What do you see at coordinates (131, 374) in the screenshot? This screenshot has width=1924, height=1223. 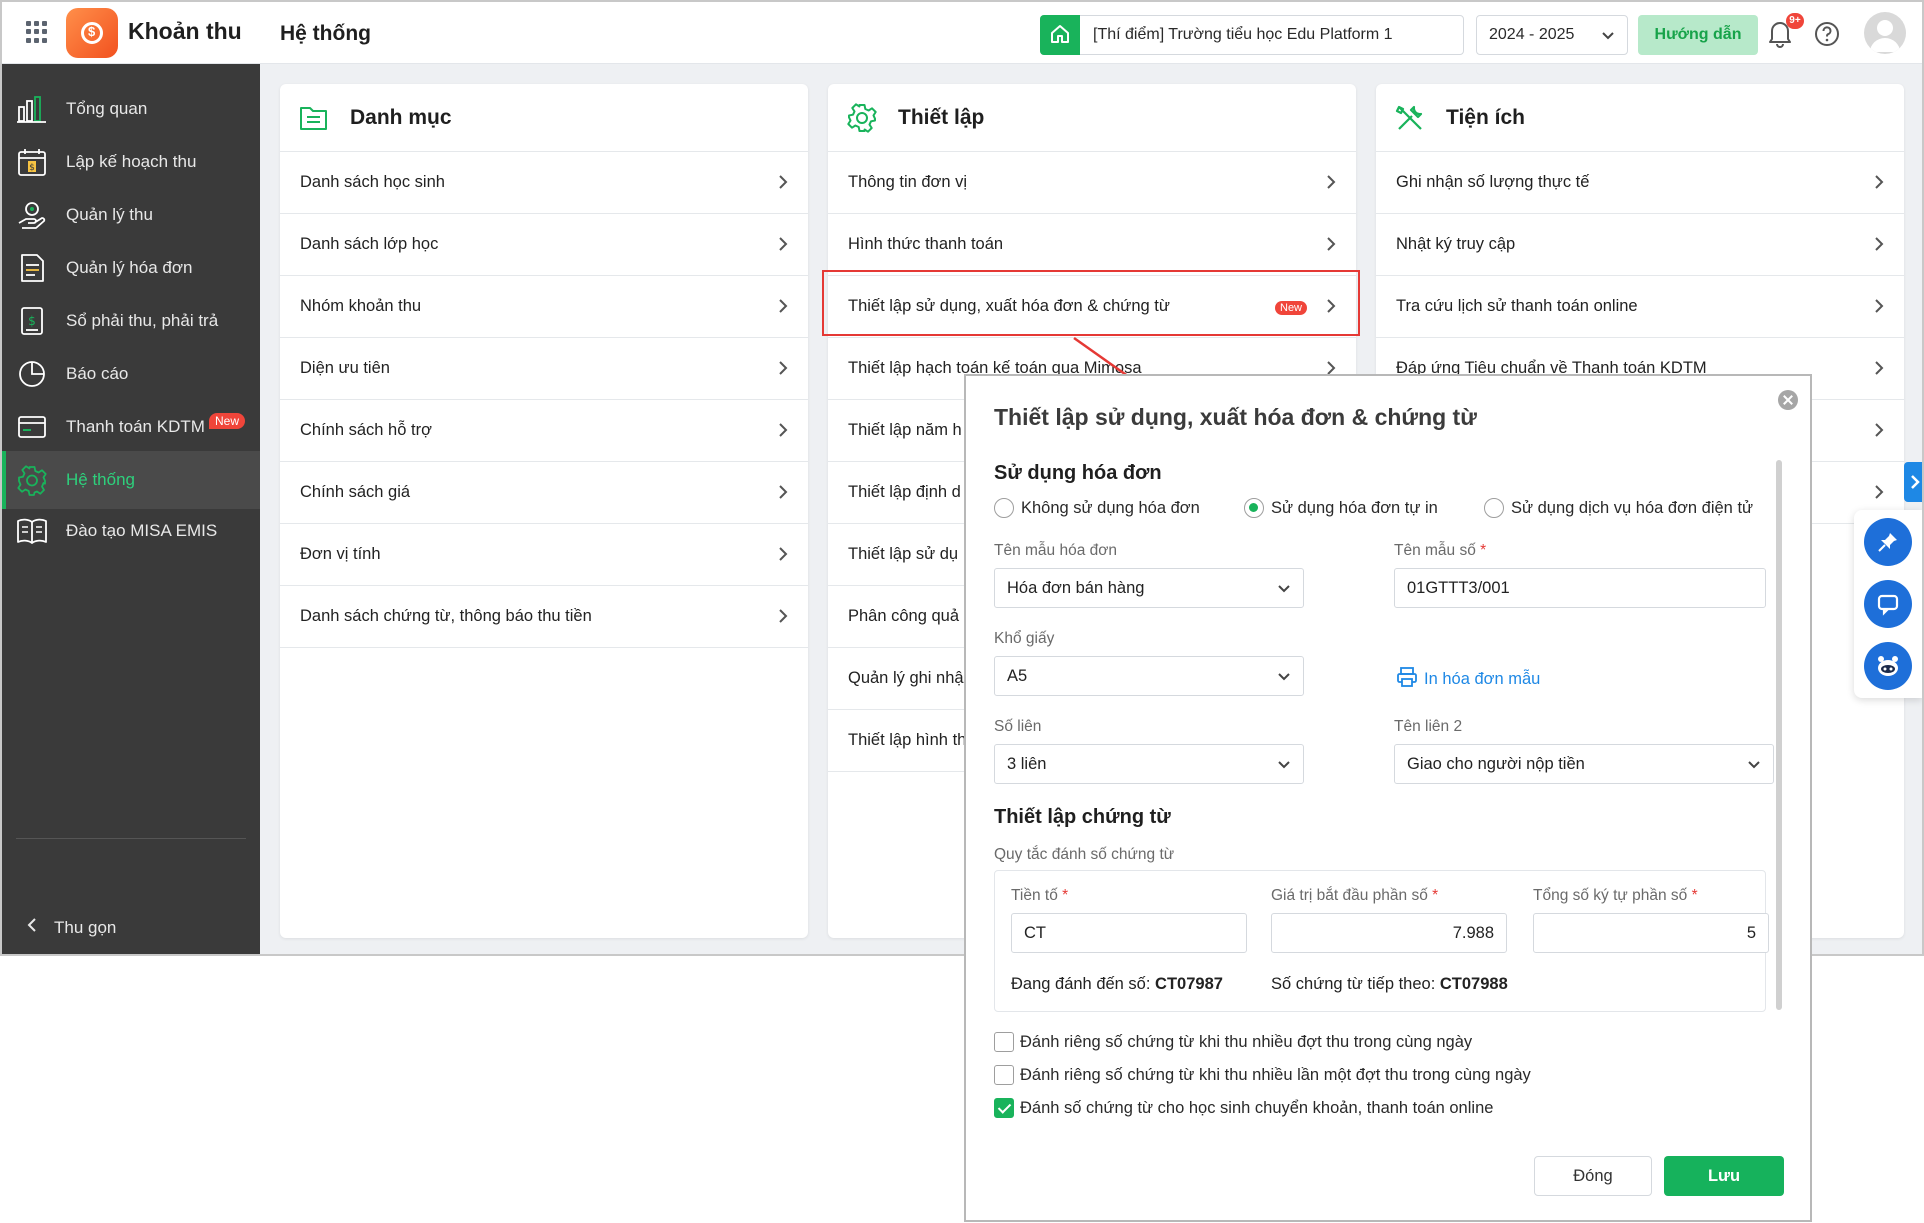 I see `sidebar-item-reports: Báo cáo` at bounding box center [131, 374].